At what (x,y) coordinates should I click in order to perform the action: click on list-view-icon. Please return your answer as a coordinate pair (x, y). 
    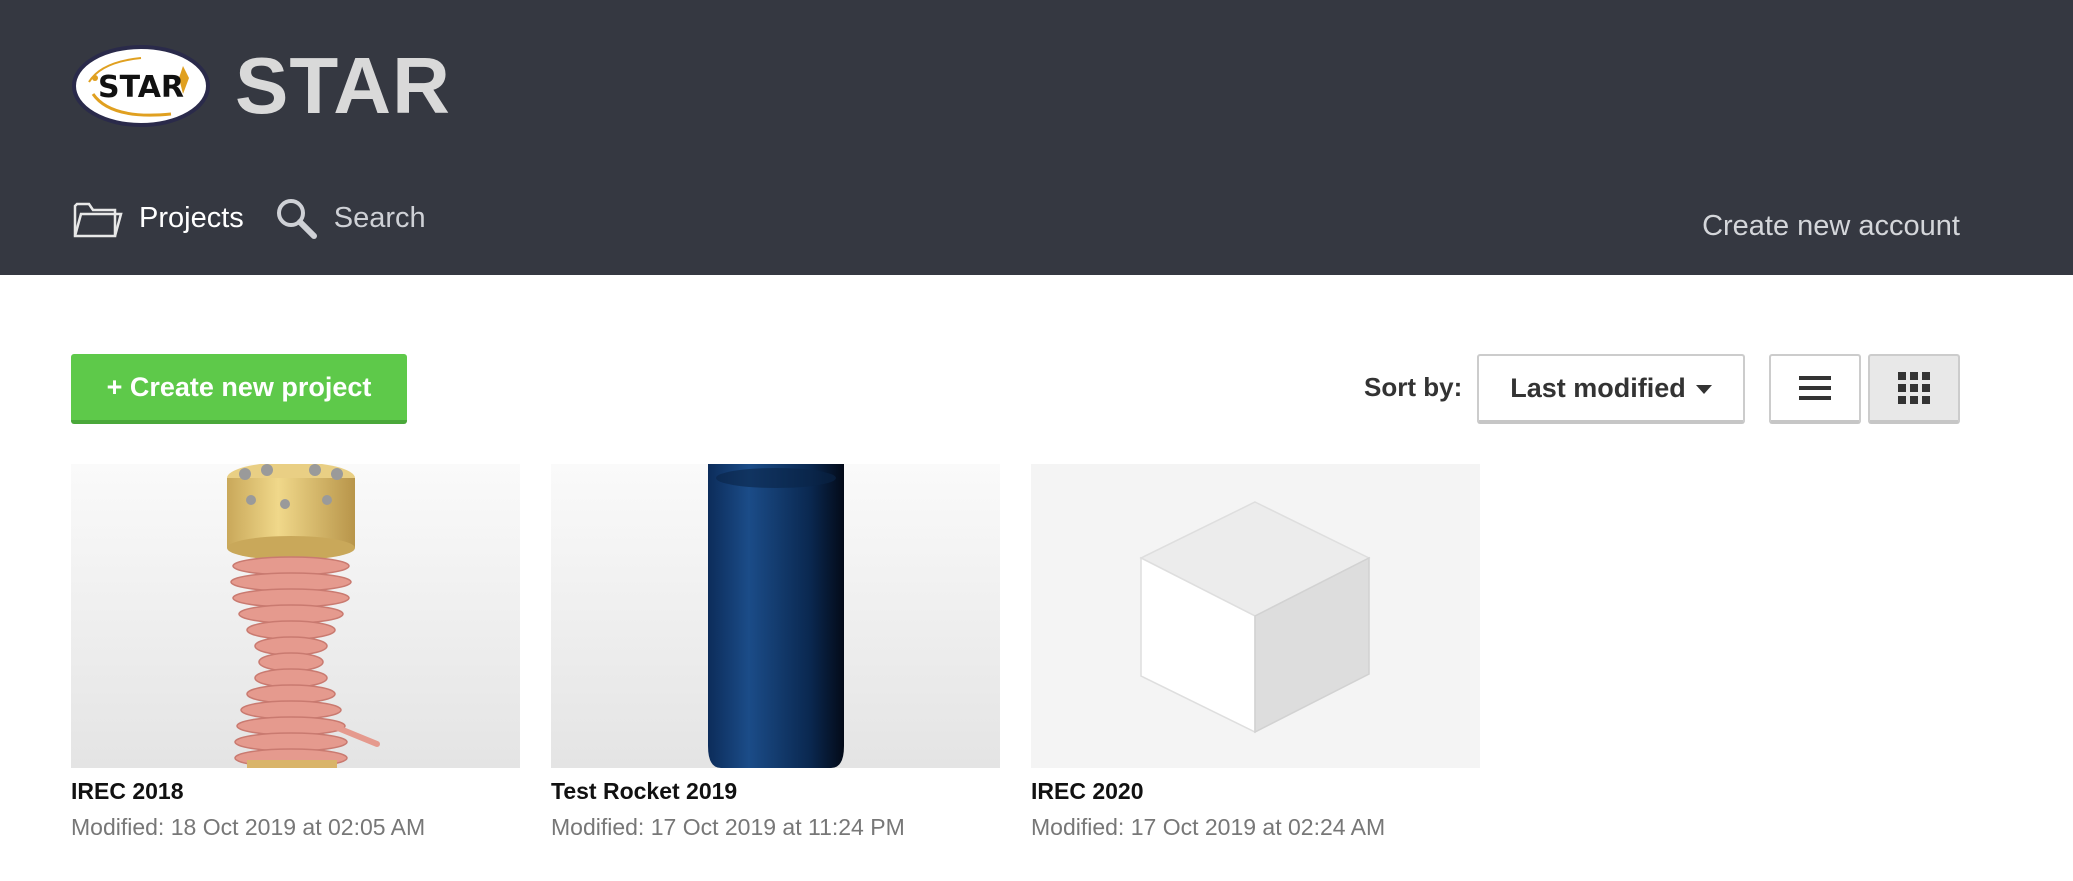
    Looking at the image, I should click on (1815, 388).